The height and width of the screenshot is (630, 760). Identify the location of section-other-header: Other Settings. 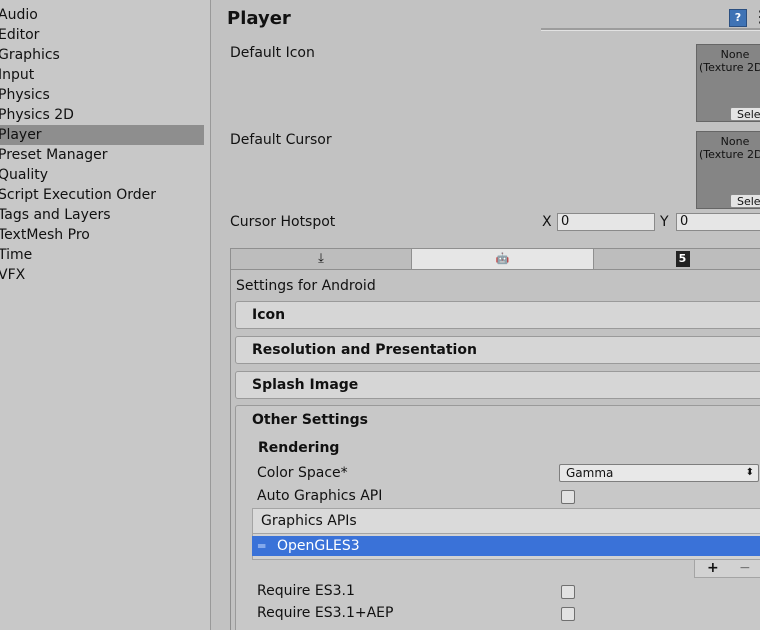
(310, 420).